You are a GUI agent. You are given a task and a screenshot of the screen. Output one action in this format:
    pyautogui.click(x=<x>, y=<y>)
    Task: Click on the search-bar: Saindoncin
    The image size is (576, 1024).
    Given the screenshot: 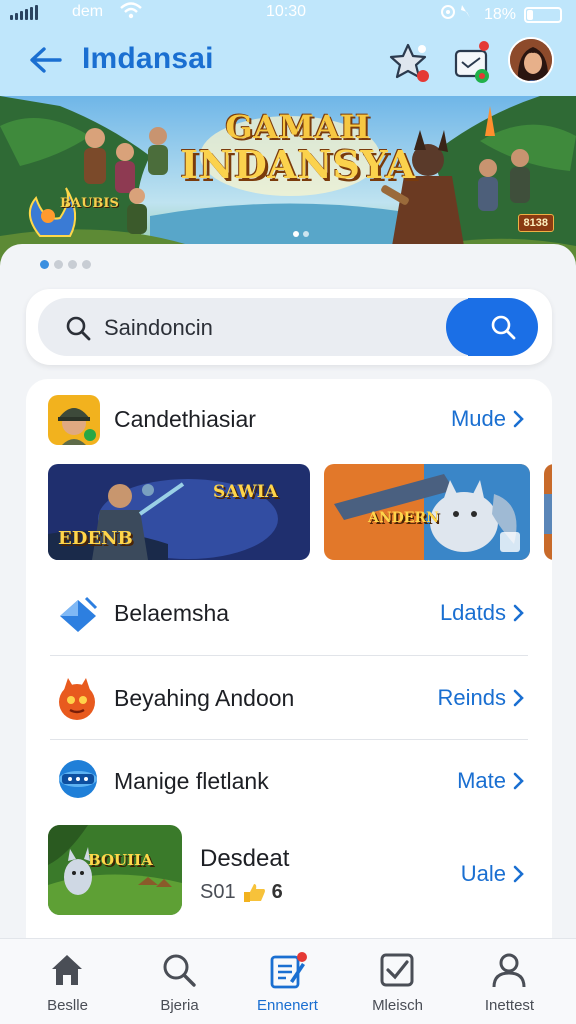 What is the action you would take?
    pyautogui.click(x=289, y=327)
    